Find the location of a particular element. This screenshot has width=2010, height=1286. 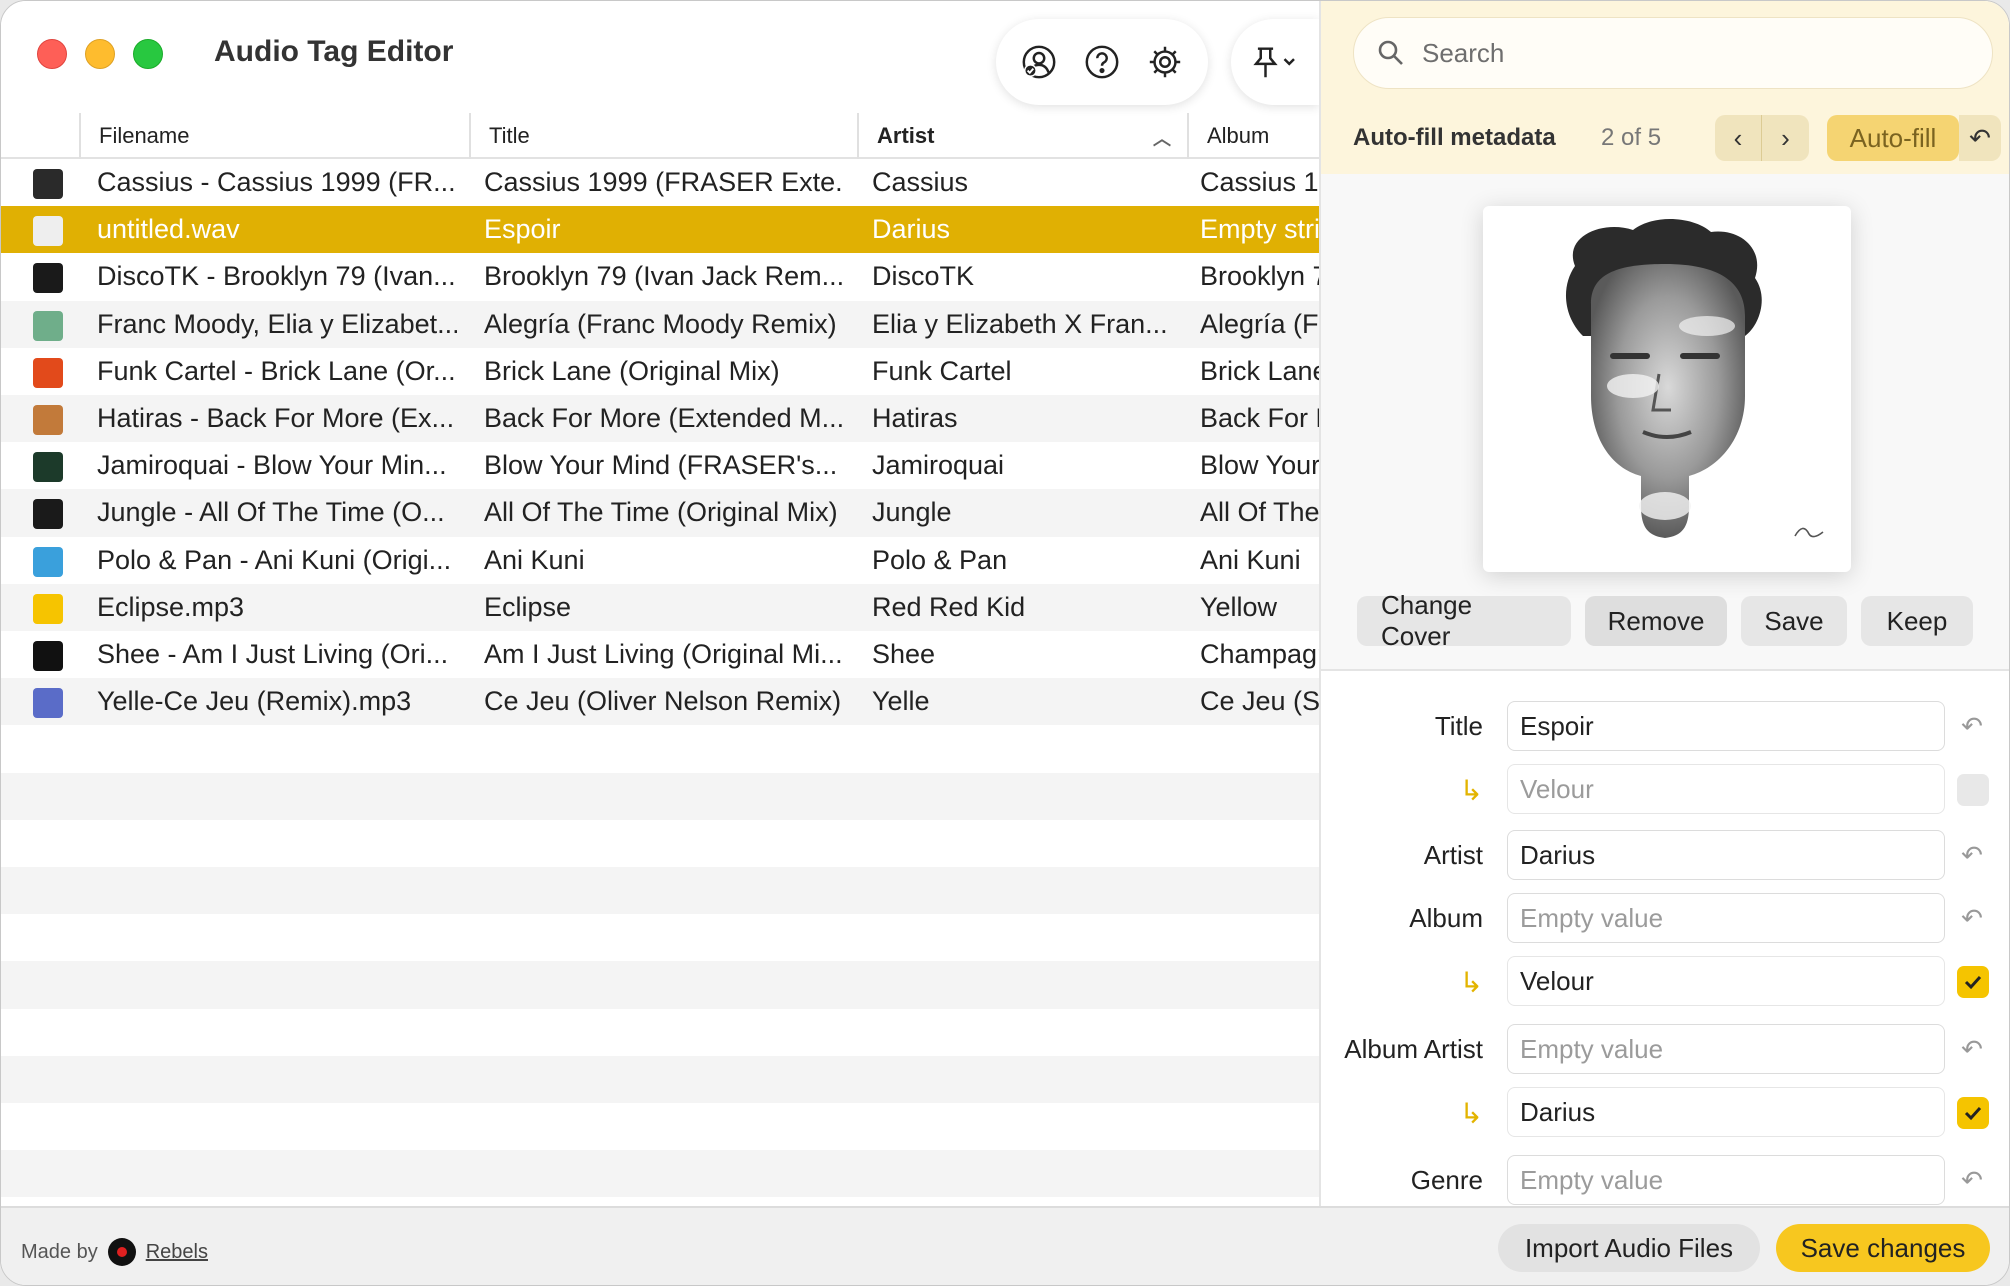

person-check-icon is located at coordinates (1039, 62).